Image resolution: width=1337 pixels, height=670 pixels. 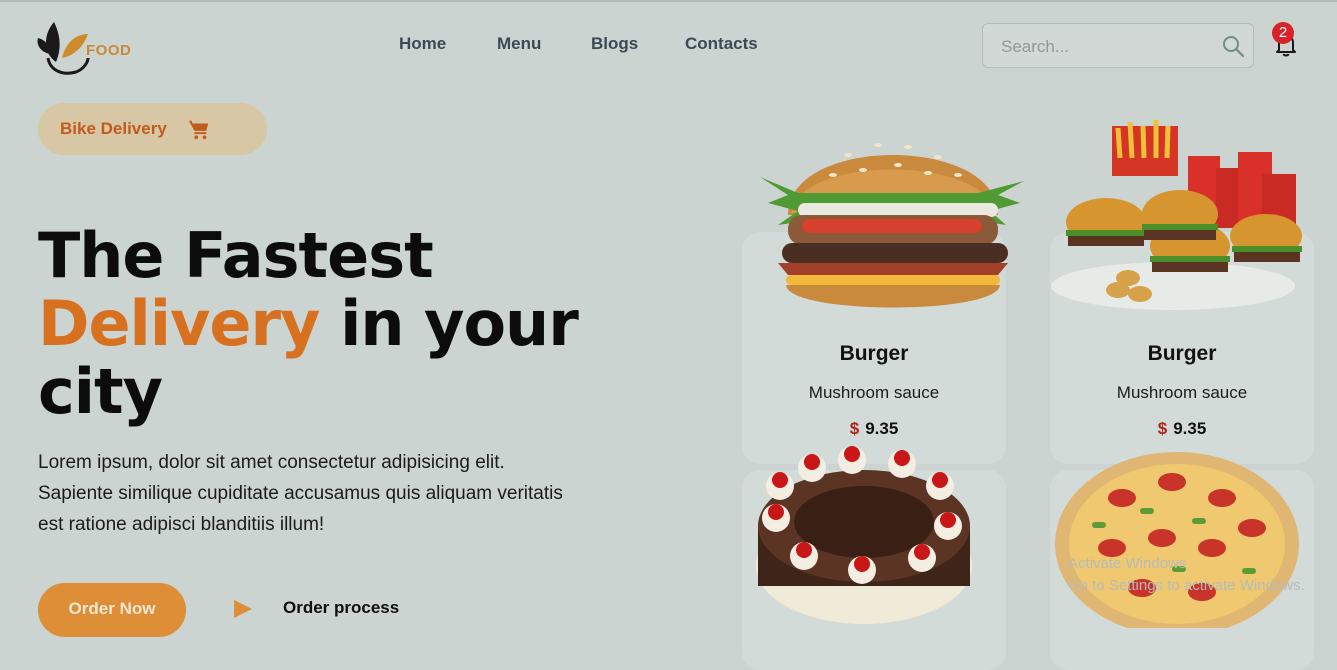 I want to click on order-now-label: Order Now, so click(x=112, y=608).